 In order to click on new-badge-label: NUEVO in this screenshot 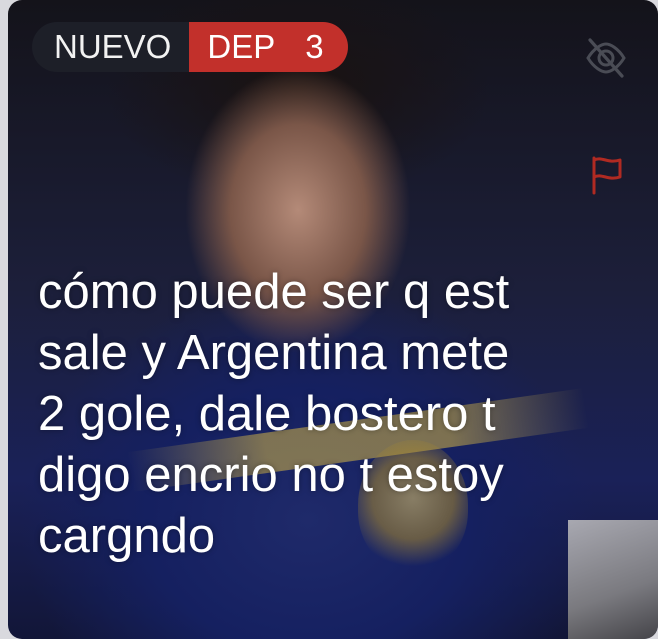, I will do `click(113, 46)`.